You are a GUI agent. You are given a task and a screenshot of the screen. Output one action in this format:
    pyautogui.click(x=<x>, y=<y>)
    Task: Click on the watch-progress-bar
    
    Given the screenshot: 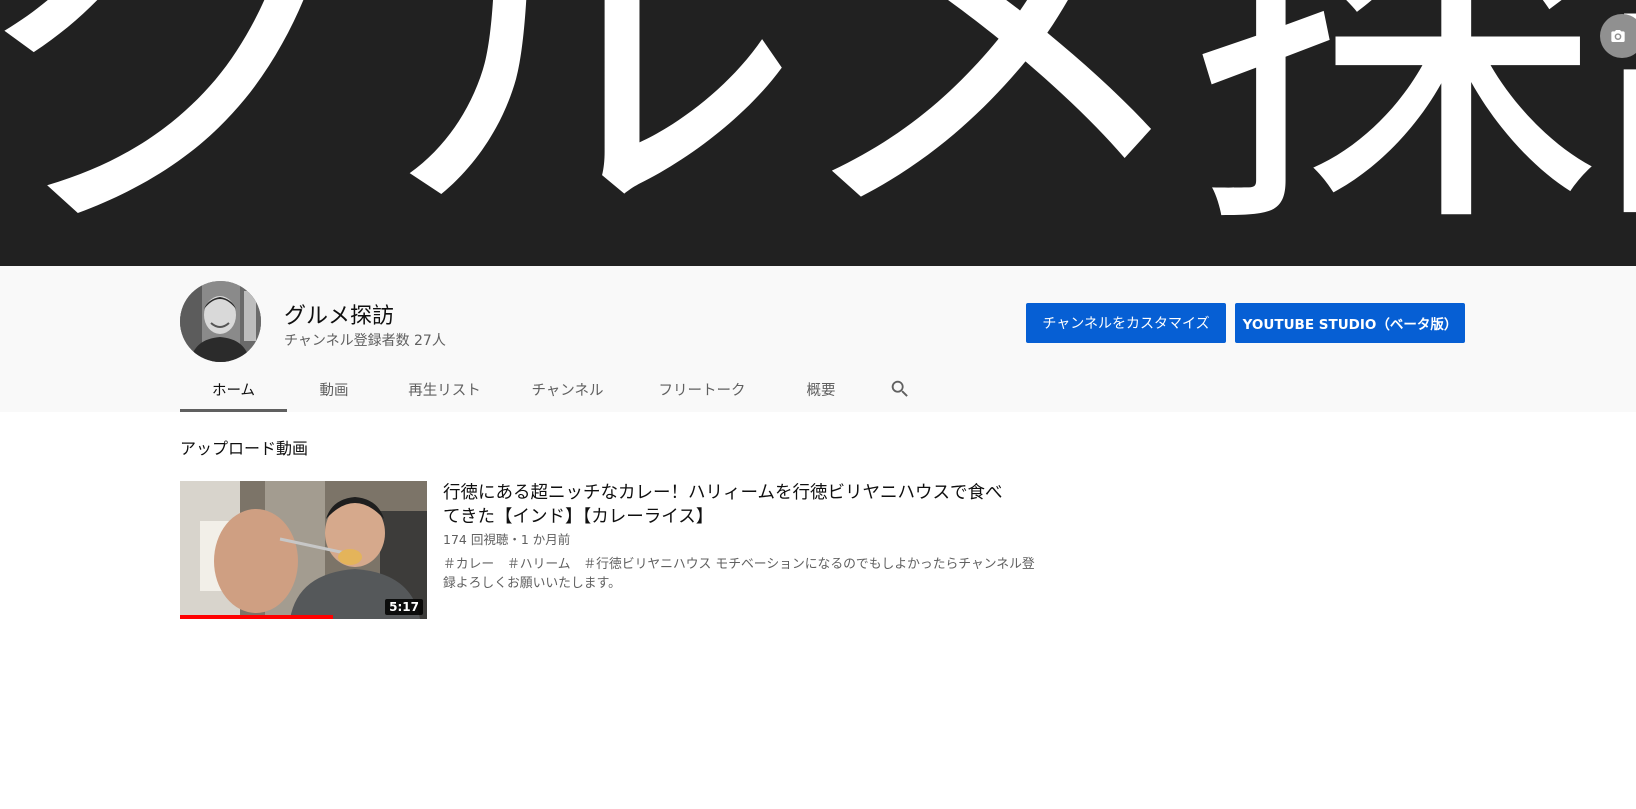 What is the action you would take?
    pyautogui.click(x=257, y=617)
    